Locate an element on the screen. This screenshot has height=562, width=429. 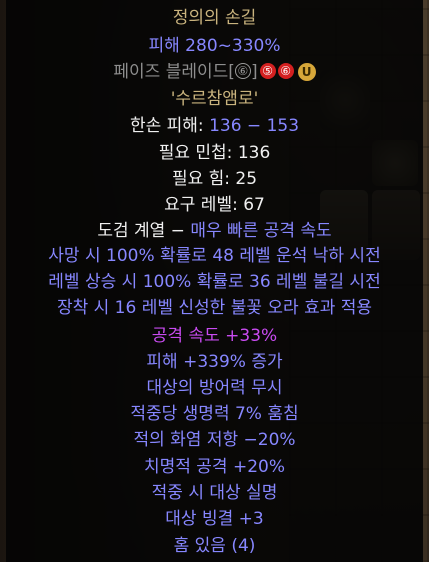
socket-count-icon: ⑥ is located at coordinates (242, 71).